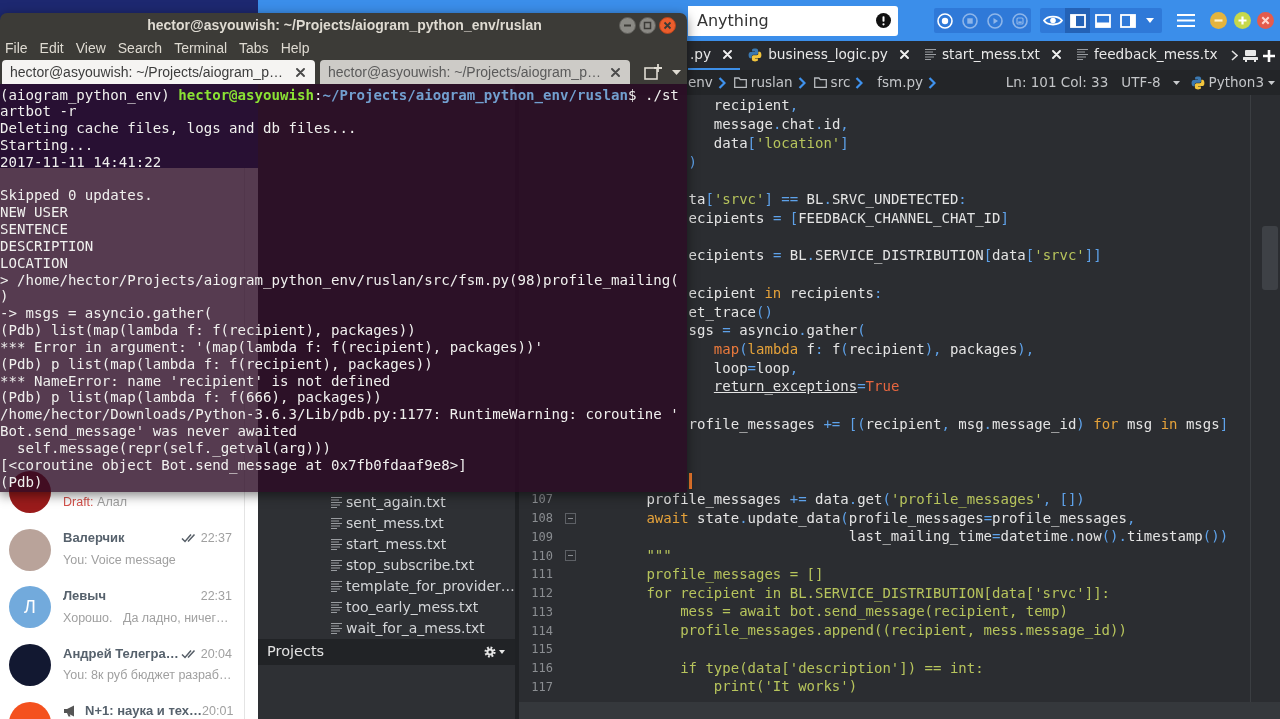  What do you see at coordinates (4, 297) in the screenshot?
I see `terminal-output-line: )` at bounding box center [4, 297].